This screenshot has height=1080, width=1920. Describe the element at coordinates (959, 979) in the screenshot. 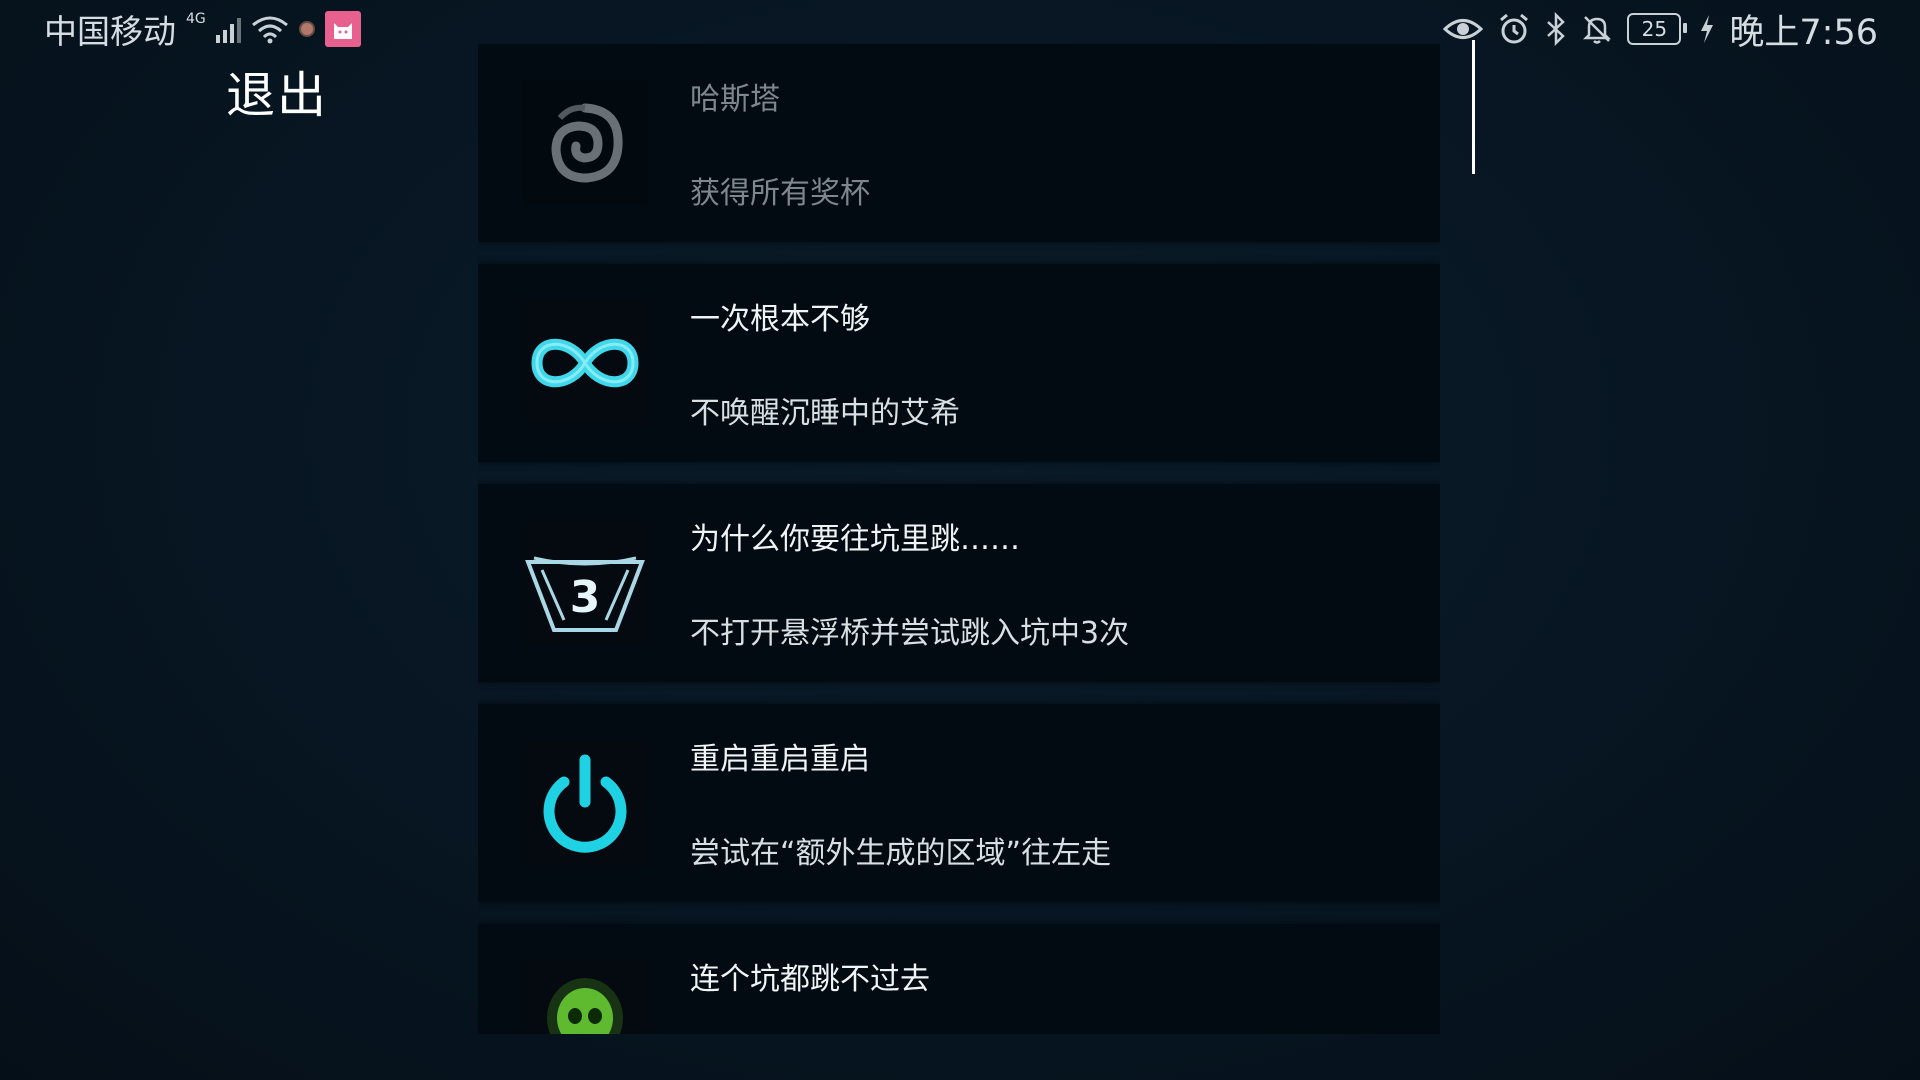

I see `achievement-item: 连个坑都跳不过去` at that location.